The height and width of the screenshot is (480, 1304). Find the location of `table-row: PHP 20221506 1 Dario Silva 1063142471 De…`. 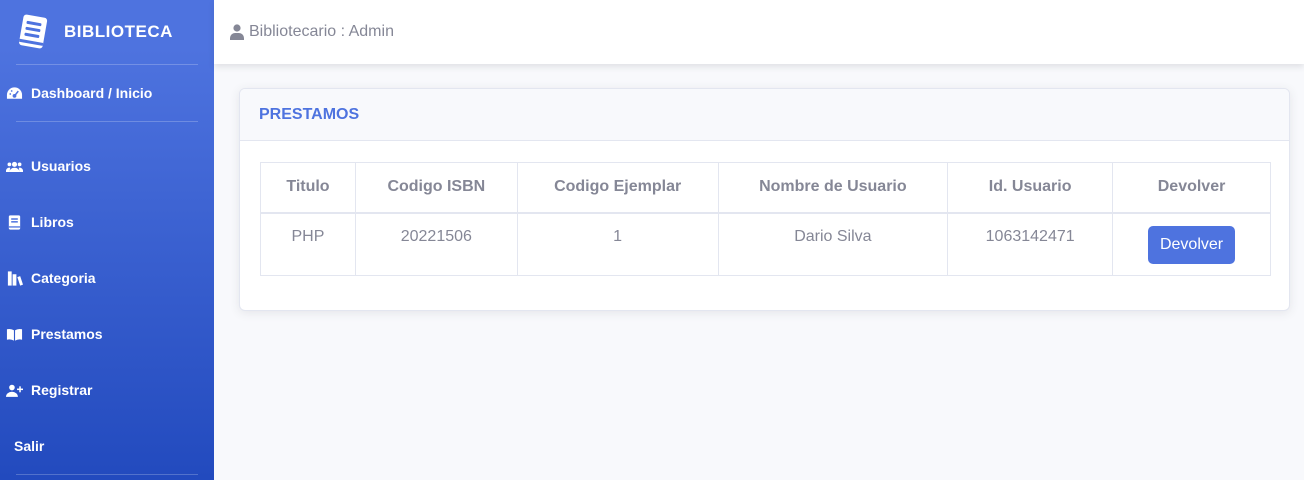

table-row: PHP 20221506 1 Dario Silva 1063142471 De… is located at coordinates (765, 244).